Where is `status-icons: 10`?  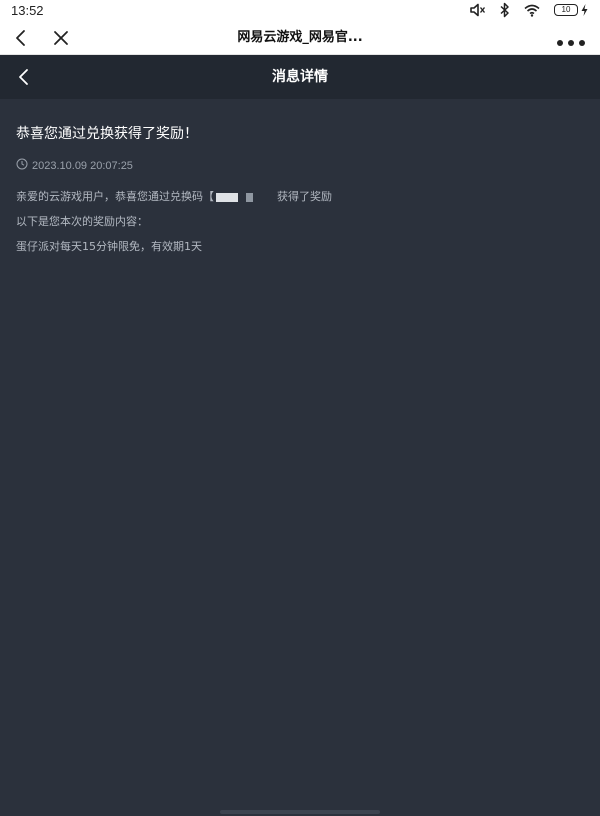 status-icons: 10 is located at coordinates (529, 10).